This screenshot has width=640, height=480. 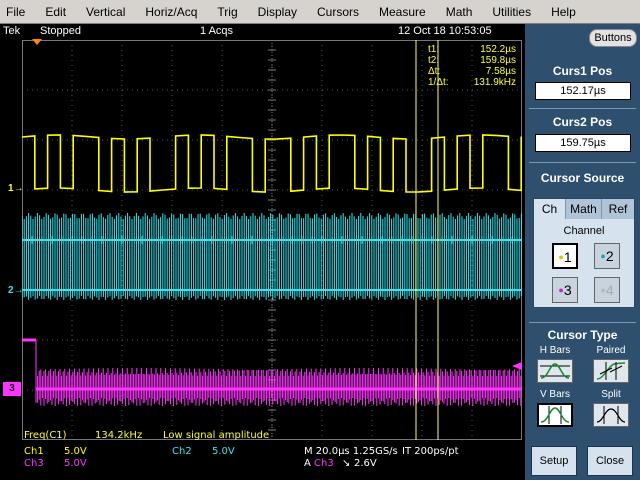 What do you see at coordinates (227, 12) in the screenshot?
I see `menu-trig: Trig` at bounding box center [227, 12].